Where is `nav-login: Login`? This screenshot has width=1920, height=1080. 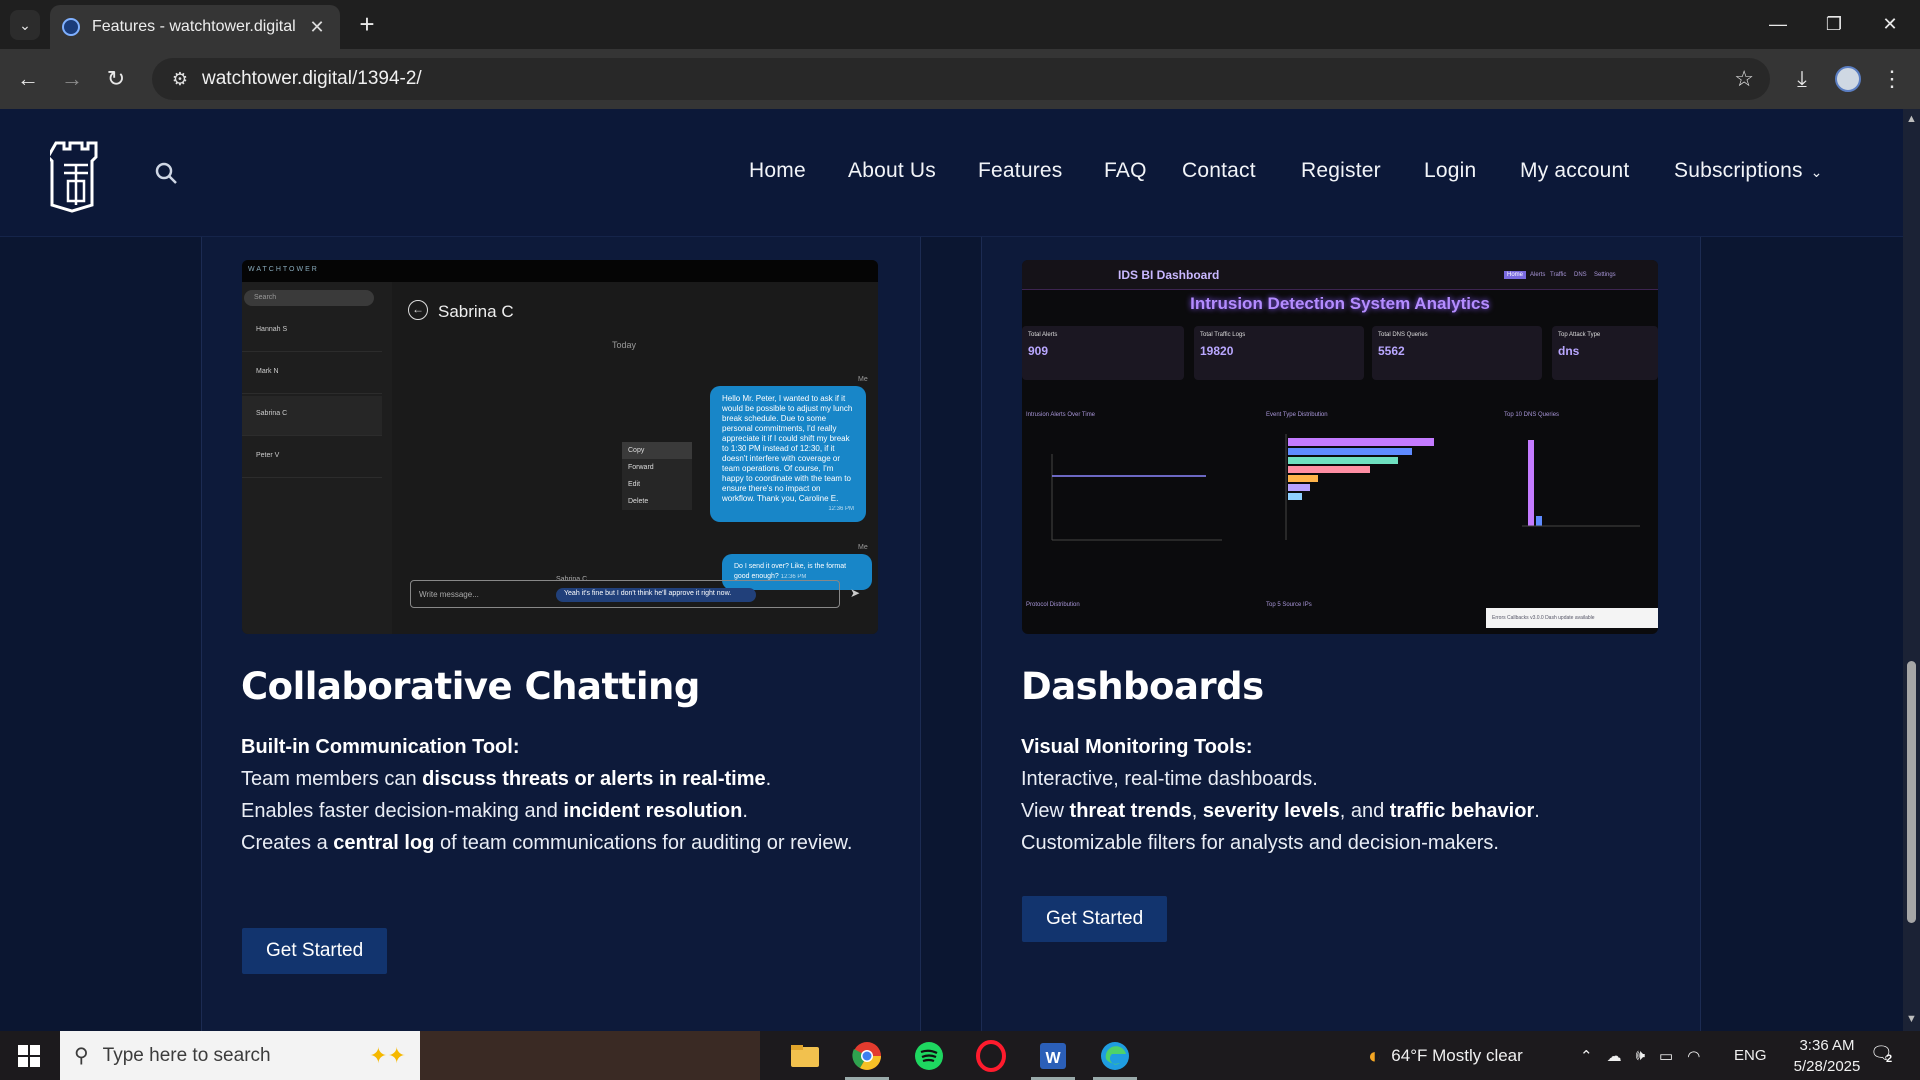
nav-login: Login is located at coordinates (1450, 171).